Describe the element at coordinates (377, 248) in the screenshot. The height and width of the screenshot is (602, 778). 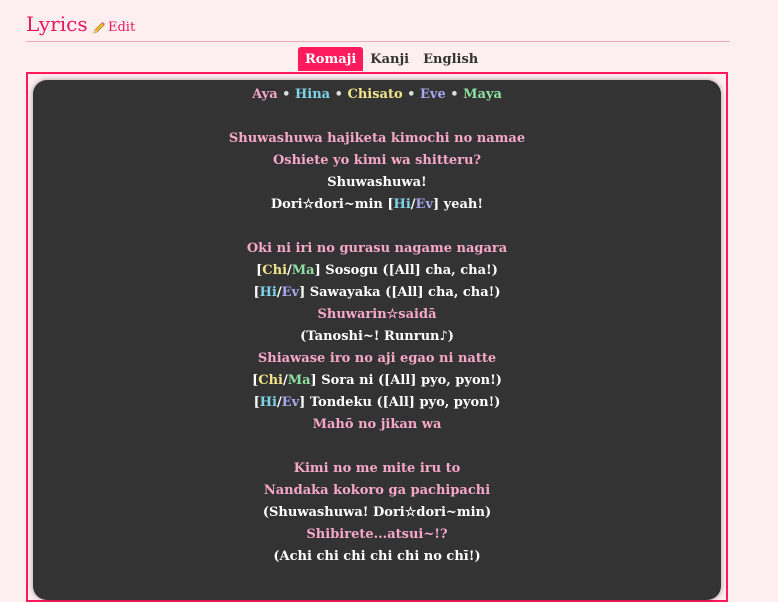
I see `lyric-line: Oki ni iri no gurasu nagame nagara` at that location.